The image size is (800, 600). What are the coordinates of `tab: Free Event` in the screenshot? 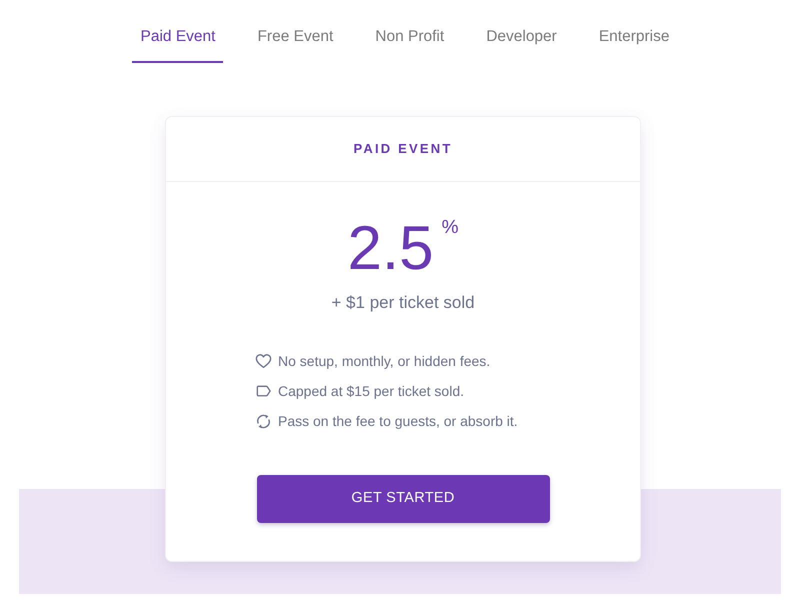 It's located at (295, 42).